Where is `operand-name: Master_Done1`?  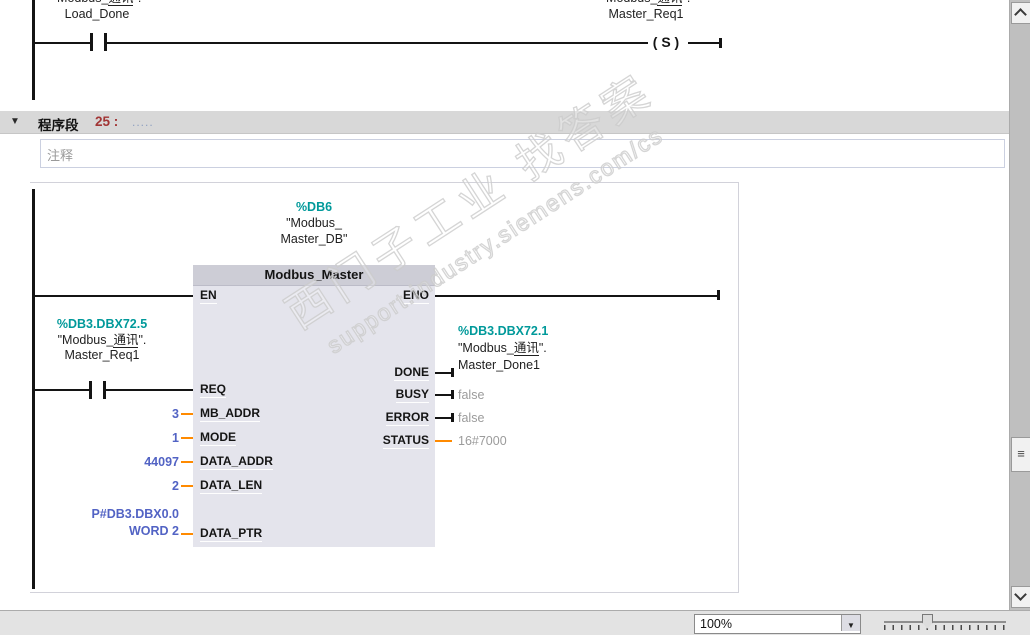
operand-name: Master_Done1 is located at coordinates (499, 365).